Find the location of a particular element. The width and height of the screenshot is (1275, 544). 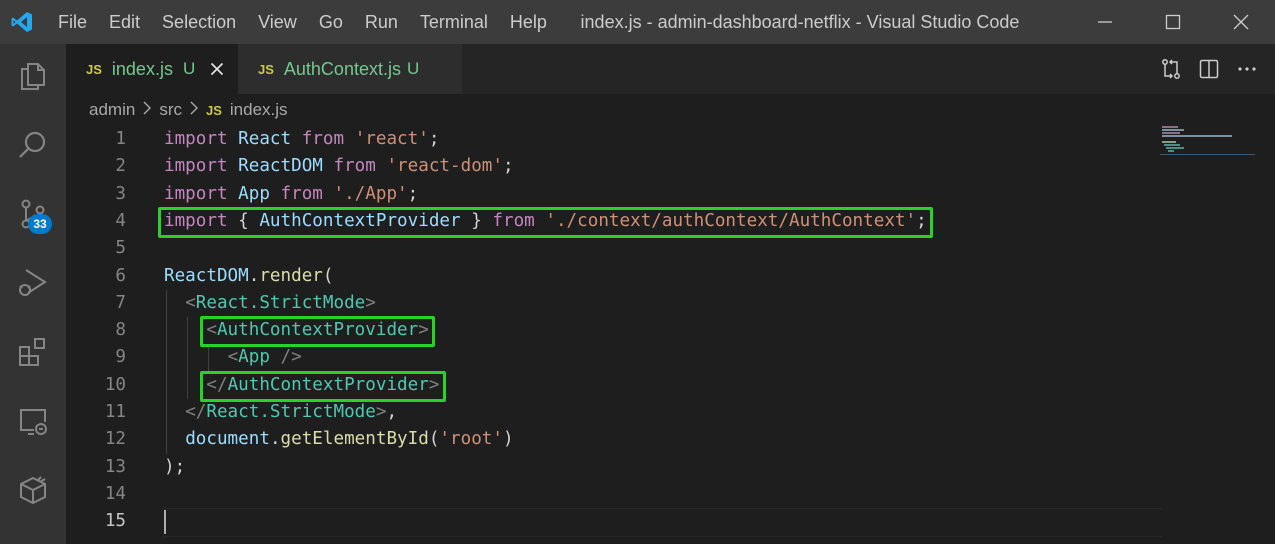

more-actions-button is located at coordinates (1247, 69).